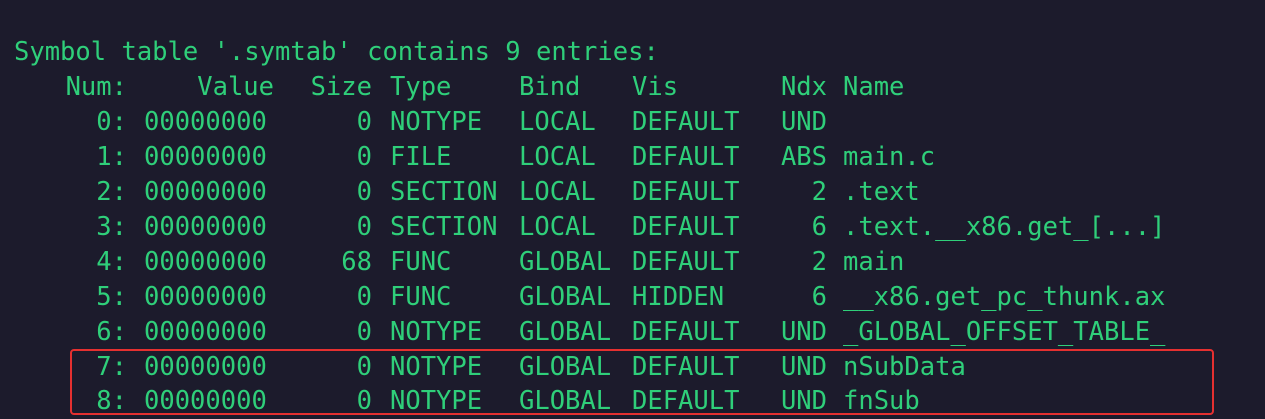 This screenshot has width=1265, height=419. Describe the element at coordinates (421, 87) in the screenshot. I see `header-type: Type` at that location.